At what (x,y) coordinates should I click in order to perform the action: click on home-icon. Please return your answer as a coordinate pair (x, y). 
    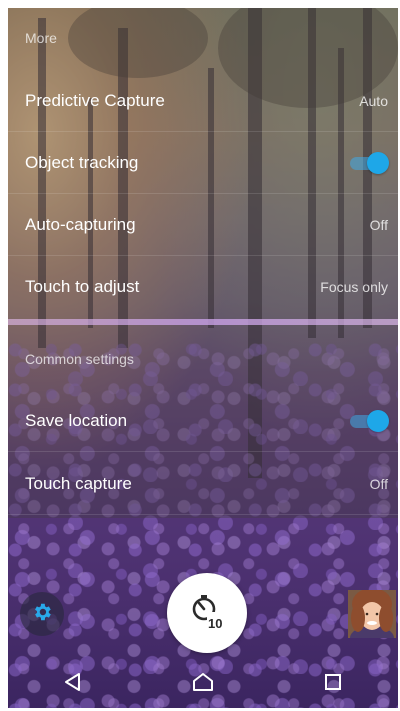
    Looking at the image, I should click on (203, 684).